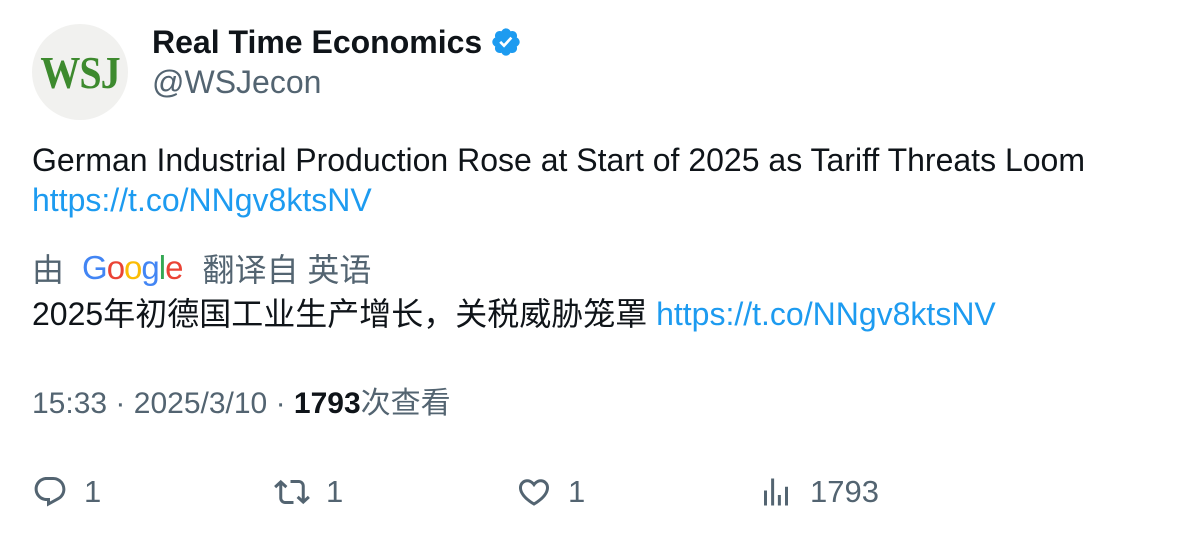 Image resolution: width=1196 pixels, height=538 pixels. What do you see at coordinates (844, 491) in the screenshot?
I see `views-action-count: 1793` at bounding box center [844, 491].